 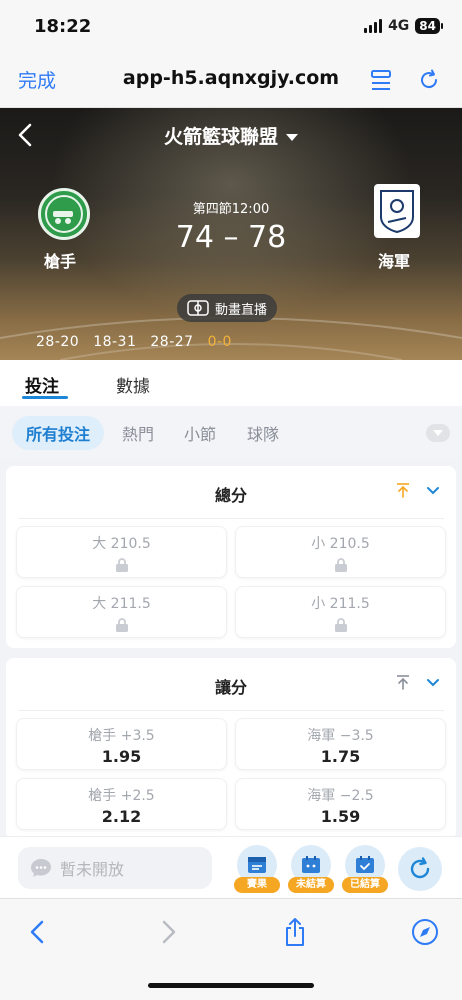 I want to click on odds-value: 2.12, so click(x=121, y=816).